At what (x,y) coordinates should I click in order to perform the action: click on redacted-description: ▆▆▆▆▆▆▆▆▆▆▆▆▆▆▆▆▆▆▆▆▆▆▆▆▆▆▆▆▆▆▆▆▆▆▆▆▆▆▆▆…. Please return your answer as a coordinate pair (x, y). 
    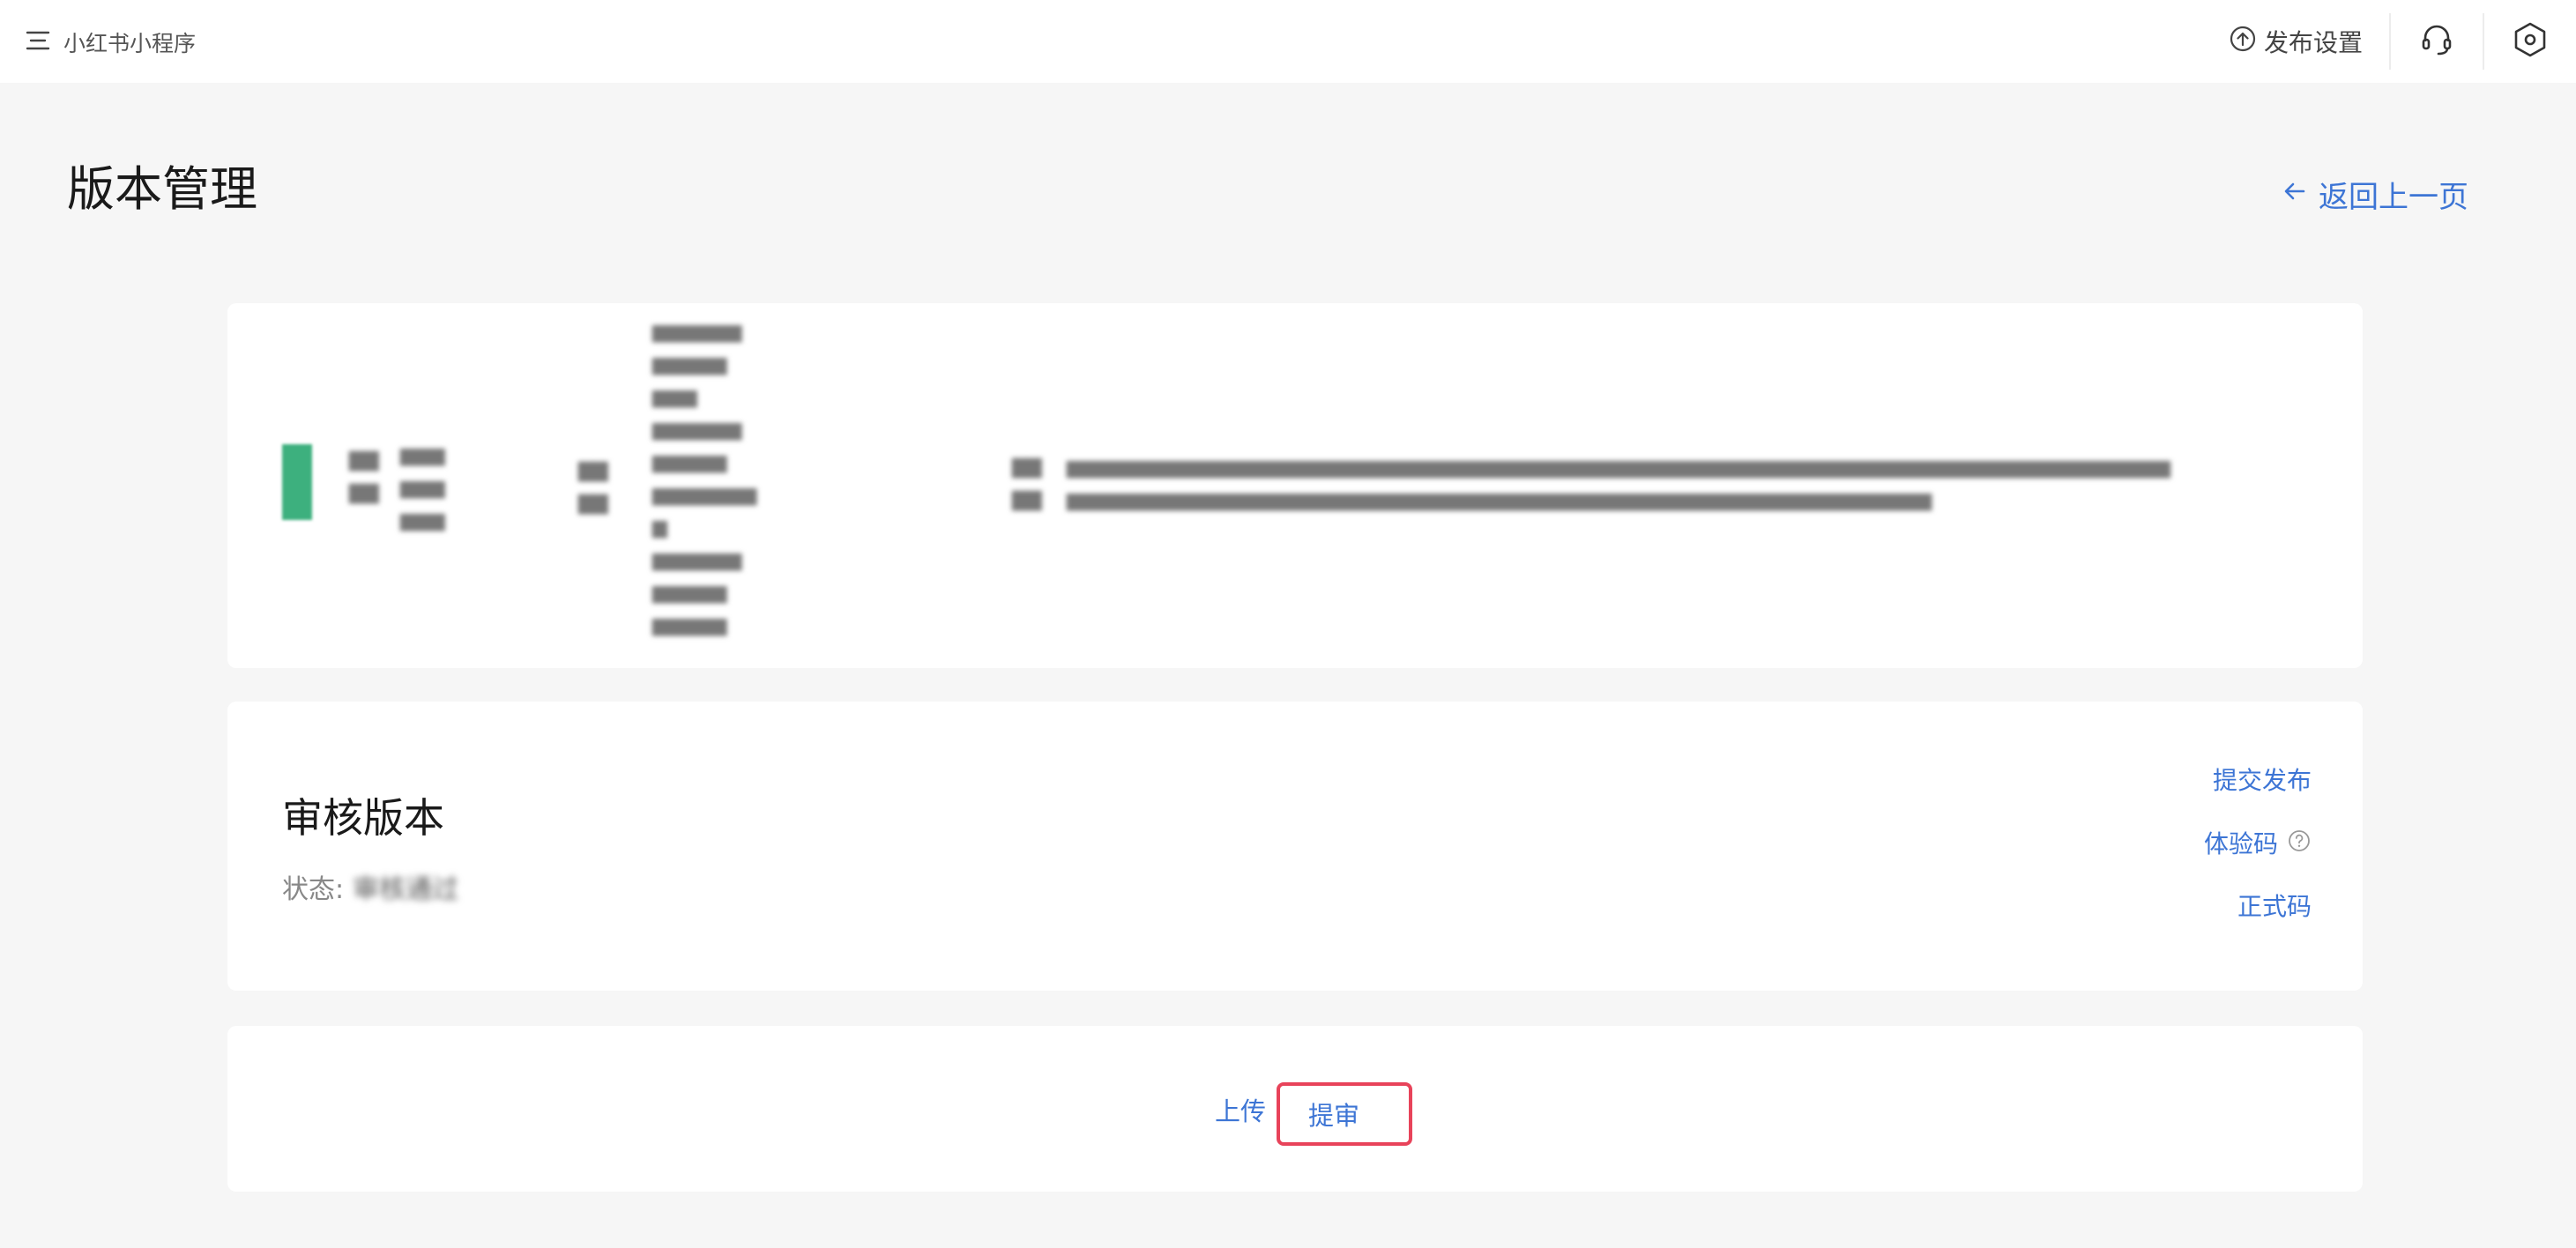
    Looking at the image, I should click on (1619, 484).